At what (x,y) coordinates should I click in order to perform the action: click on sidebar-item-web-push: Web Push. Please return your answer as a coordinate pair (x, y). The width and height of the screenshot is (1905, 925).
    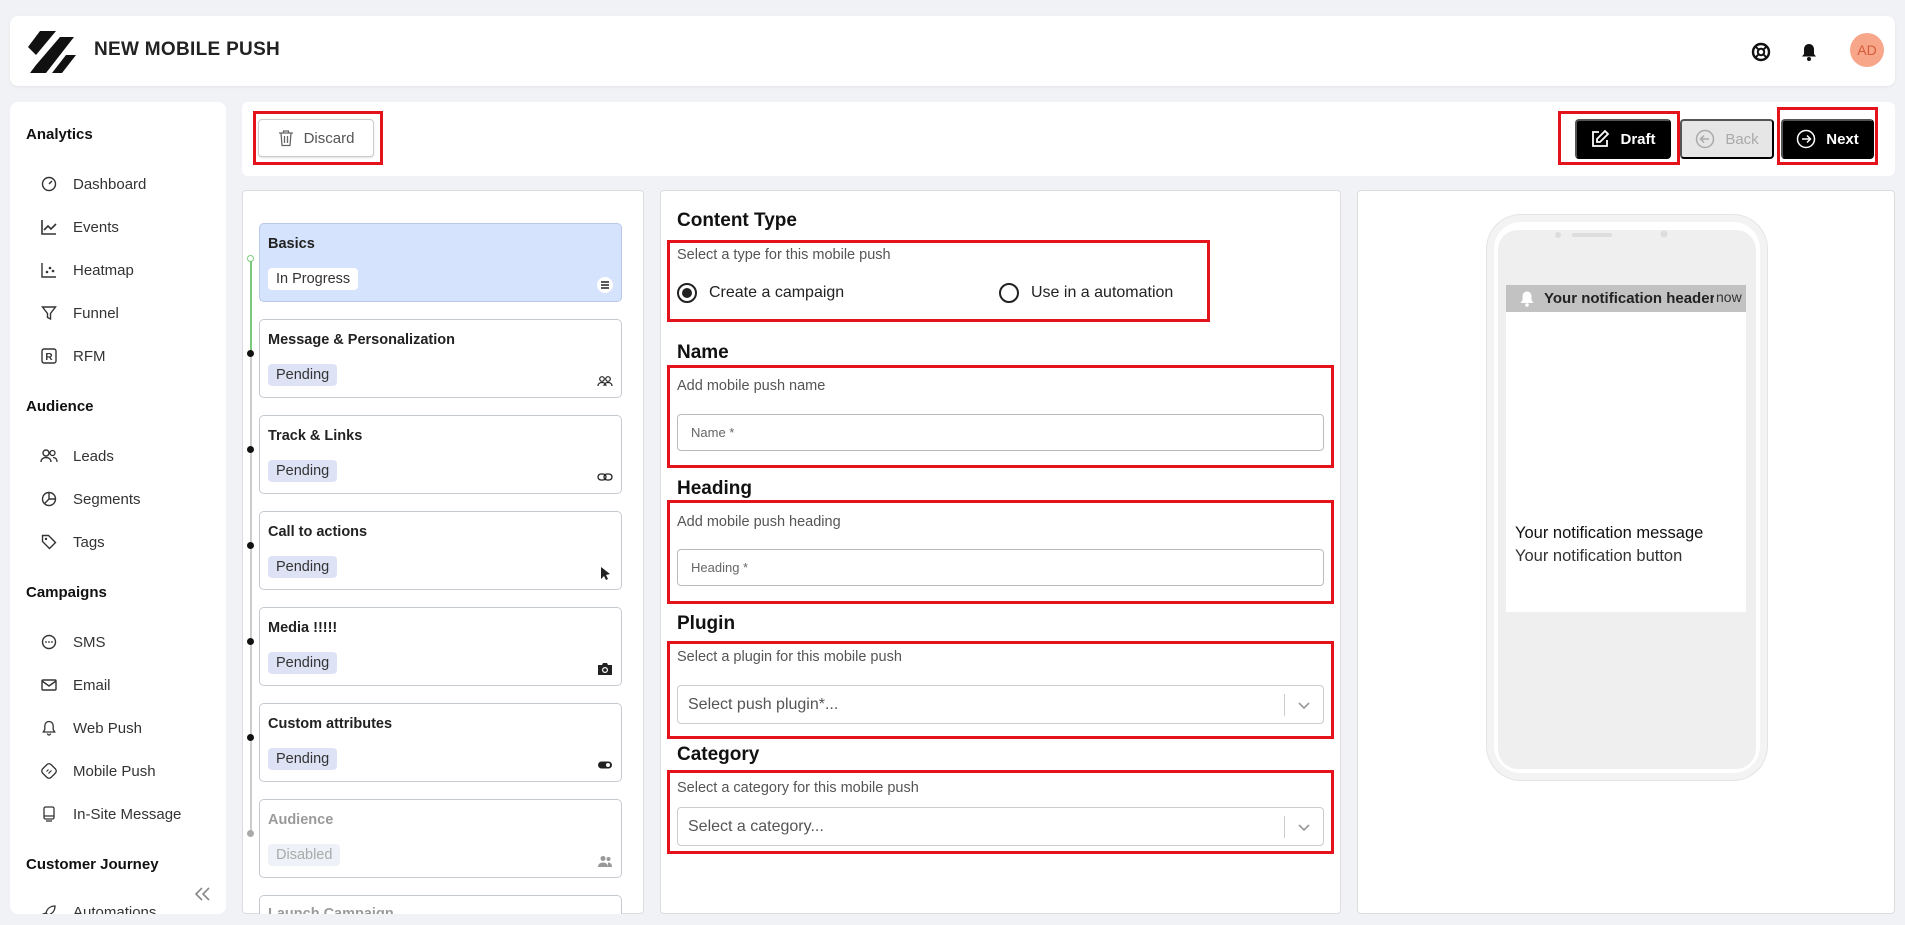
    Looking at the image, I should click on (91, 728).